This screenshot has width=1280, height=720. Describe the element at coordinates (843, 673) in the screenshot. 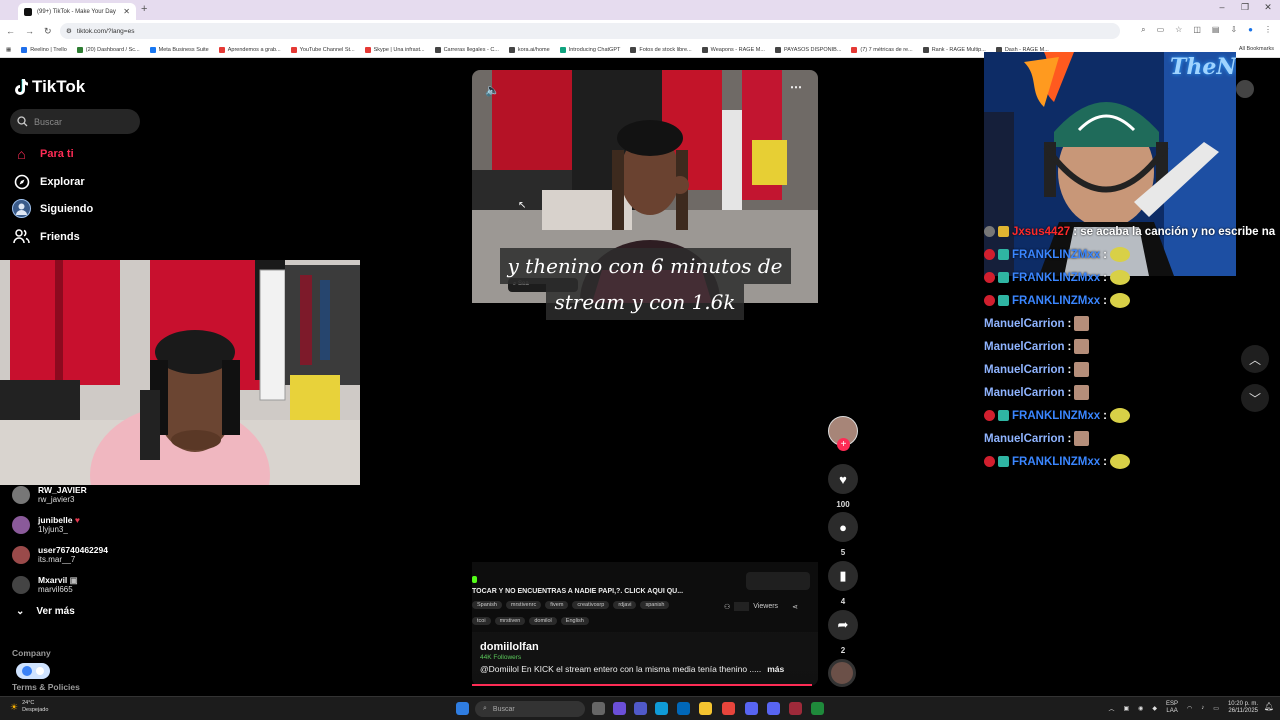

I see `sound-disc` at that location.